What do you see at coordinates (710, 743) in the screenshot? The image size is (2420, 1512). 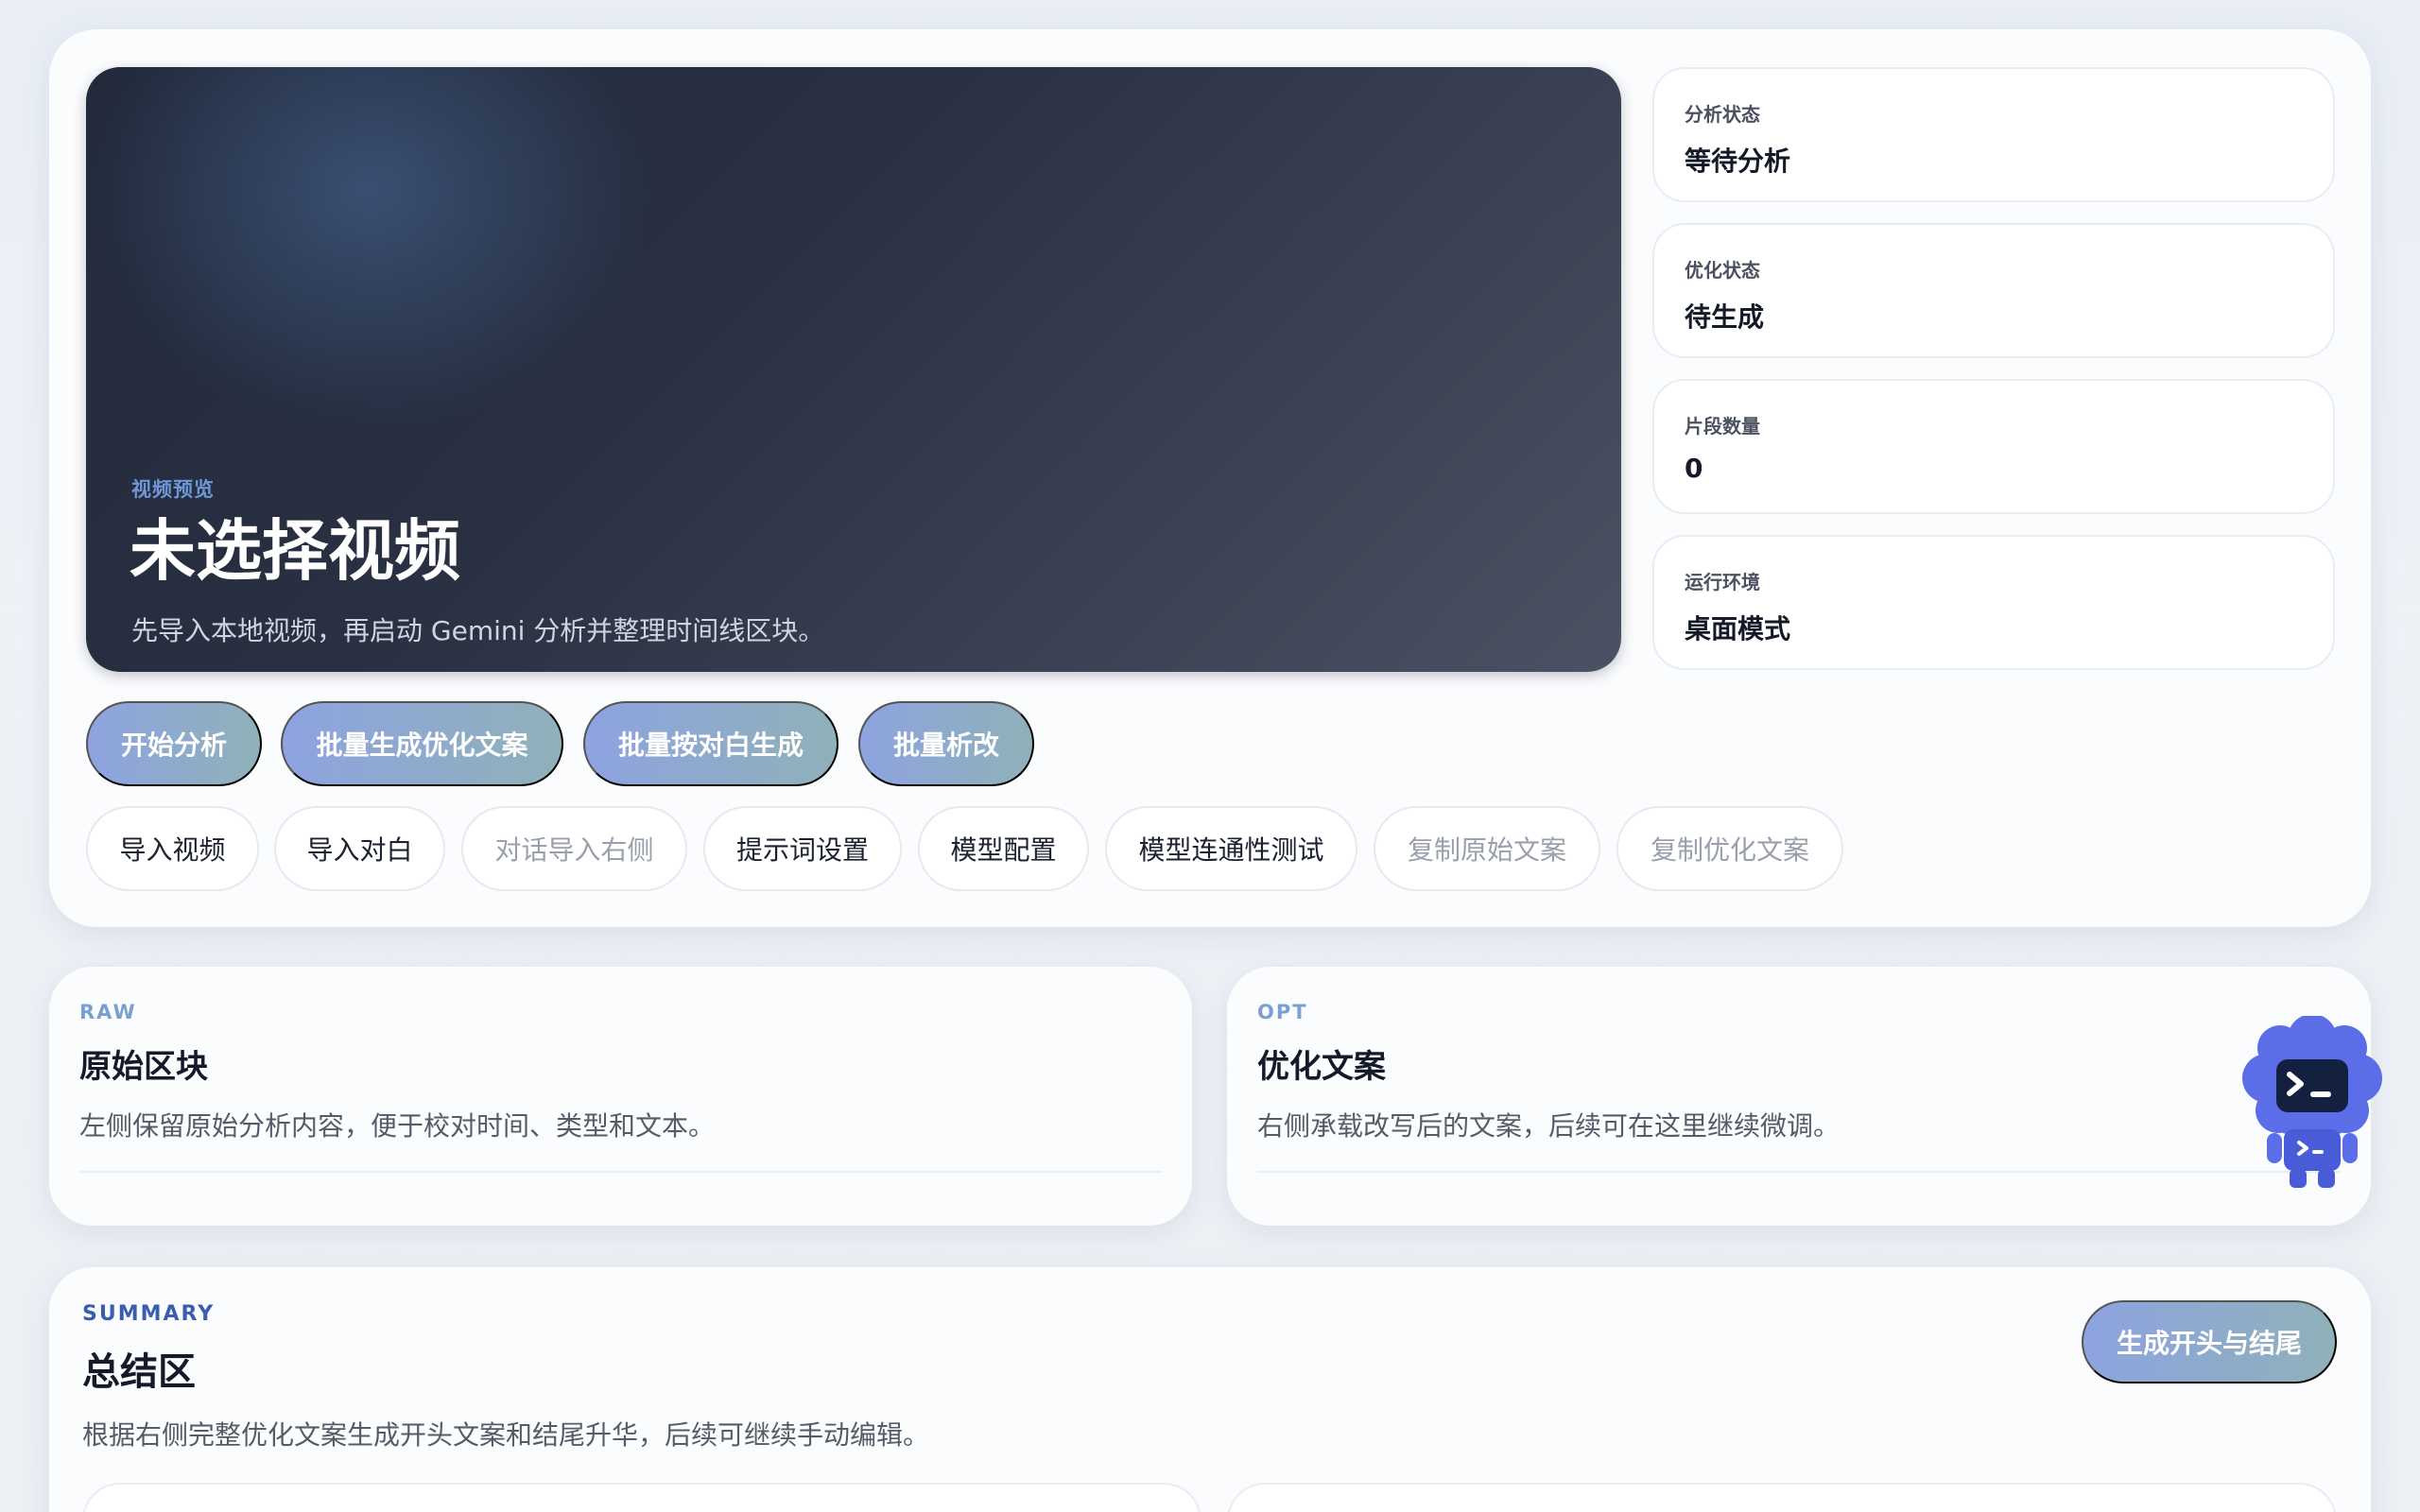 I see `batch-dialogue-generate-button: 批量按对白生成` at bounding box center [710, 743].